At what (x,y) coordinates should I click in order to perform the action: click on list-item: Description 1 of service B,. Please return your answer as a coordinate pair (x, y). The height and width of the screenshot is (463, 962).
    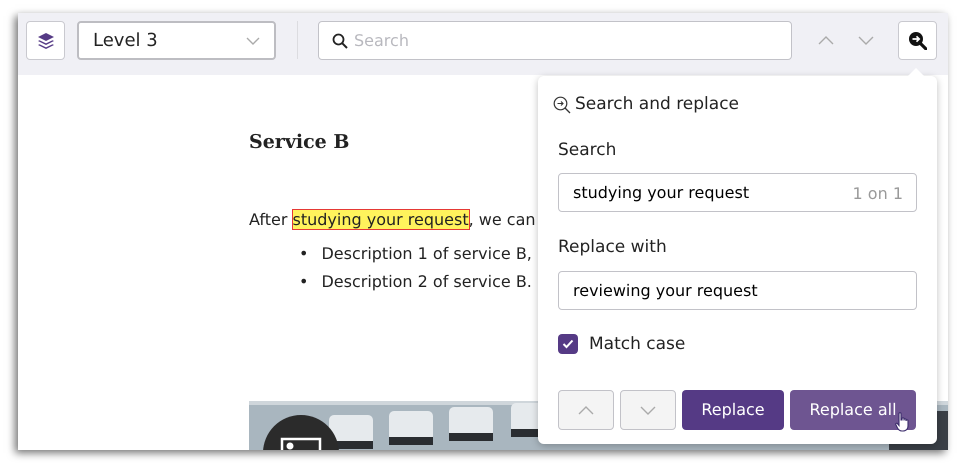
    Looking at the image, I should click on (426, 253).